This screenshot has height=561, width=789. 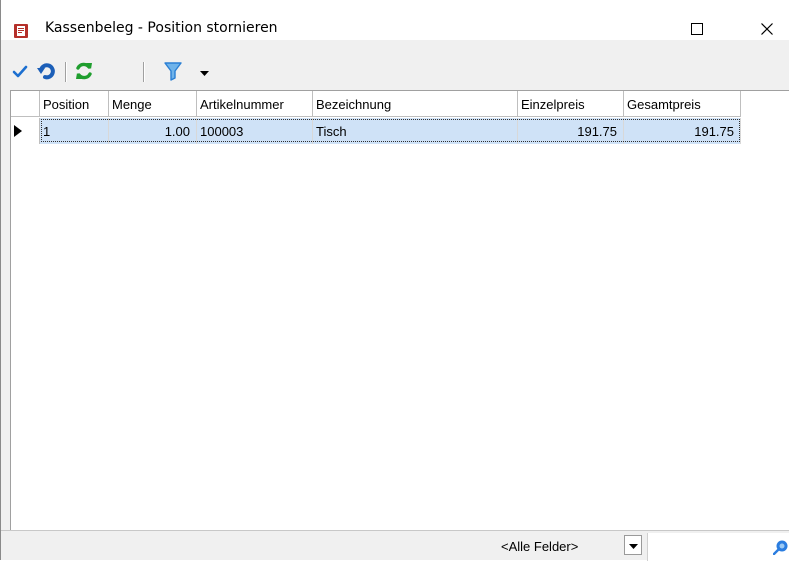 What do you see at coordinates (415, 104) in the screenshot?
I see `column-header-bezeichnung: Bezeichnung` at bounding box center [415, 104].